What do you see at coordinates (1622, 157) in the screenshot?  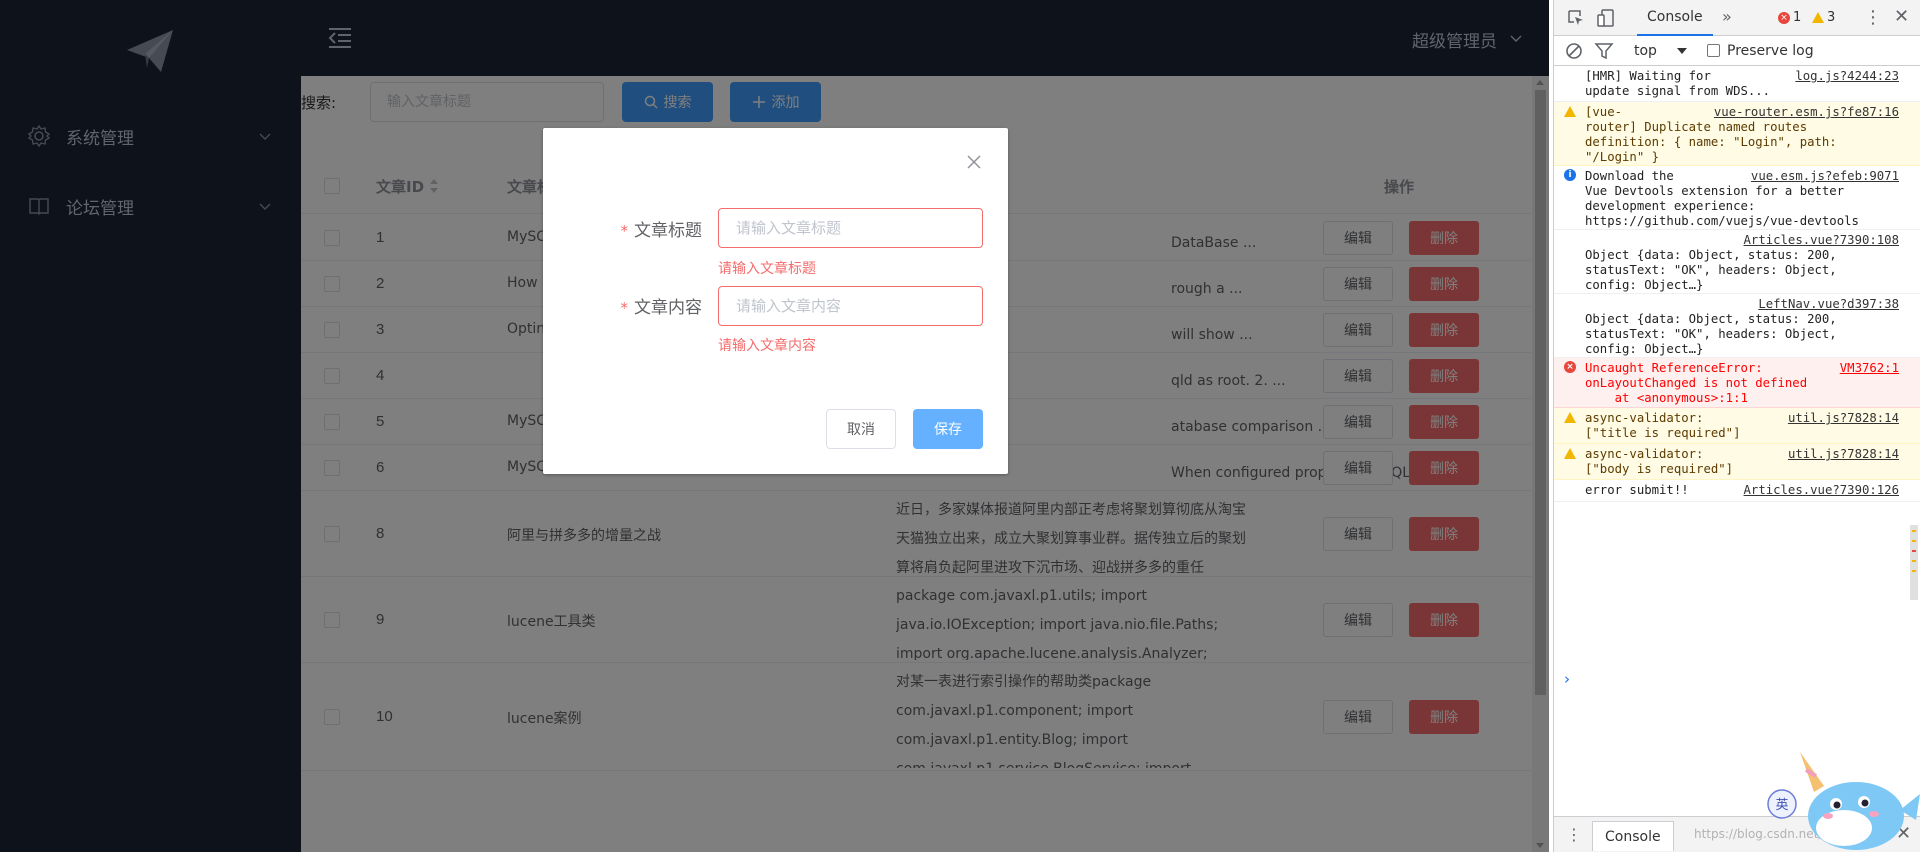 I see `console-message-line: "/Login" }` at bounding box center [1622, 157].